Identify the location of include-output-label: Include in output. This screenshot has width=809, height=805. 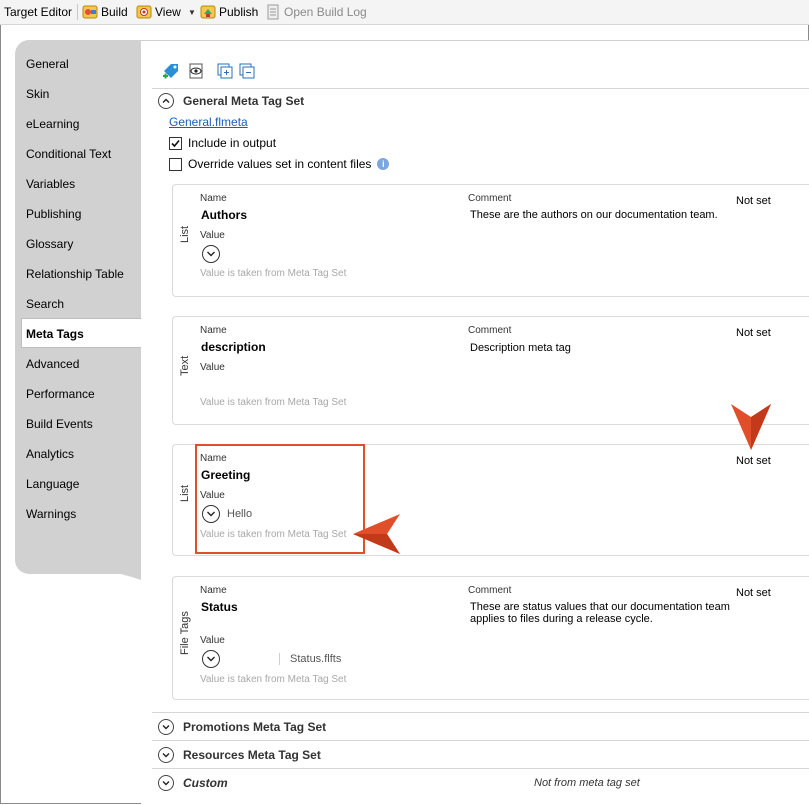
(232, 143).